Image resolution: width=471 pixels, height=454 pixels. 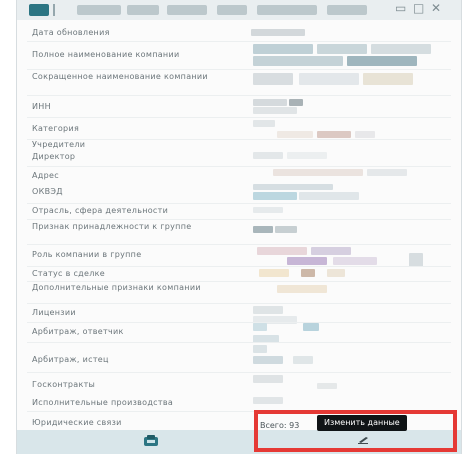 I want to click on field-label: Статус в сделке, so click(x=68, y=273).